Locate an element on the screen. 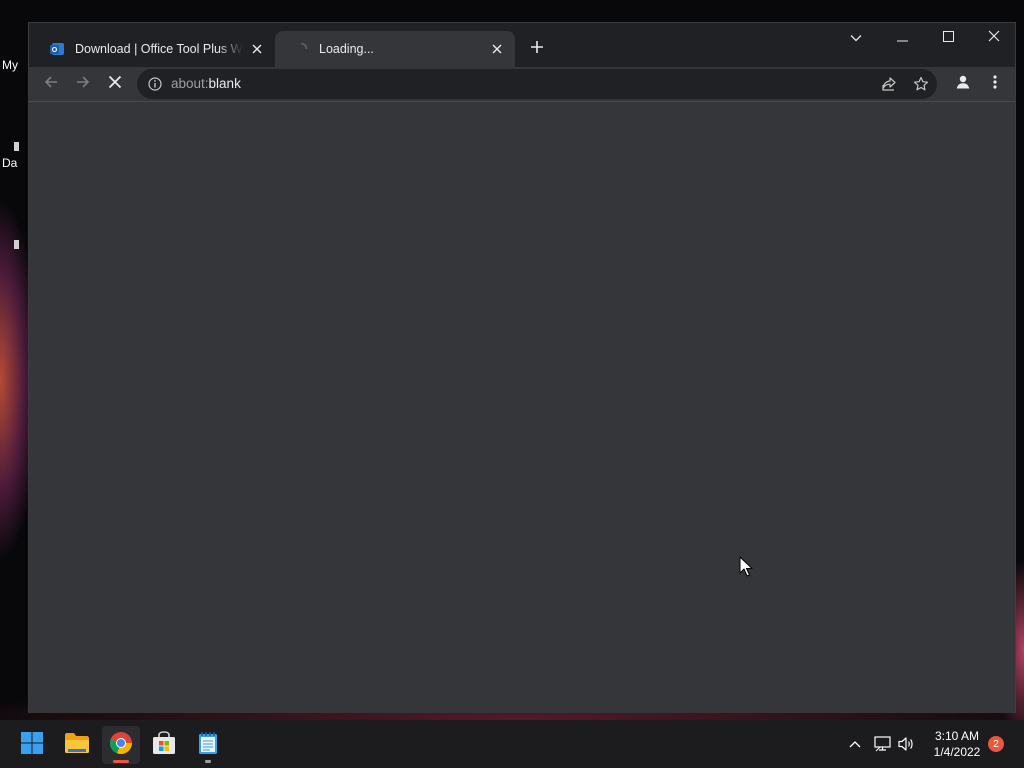  share-icon is located at coordinates (889, 84).